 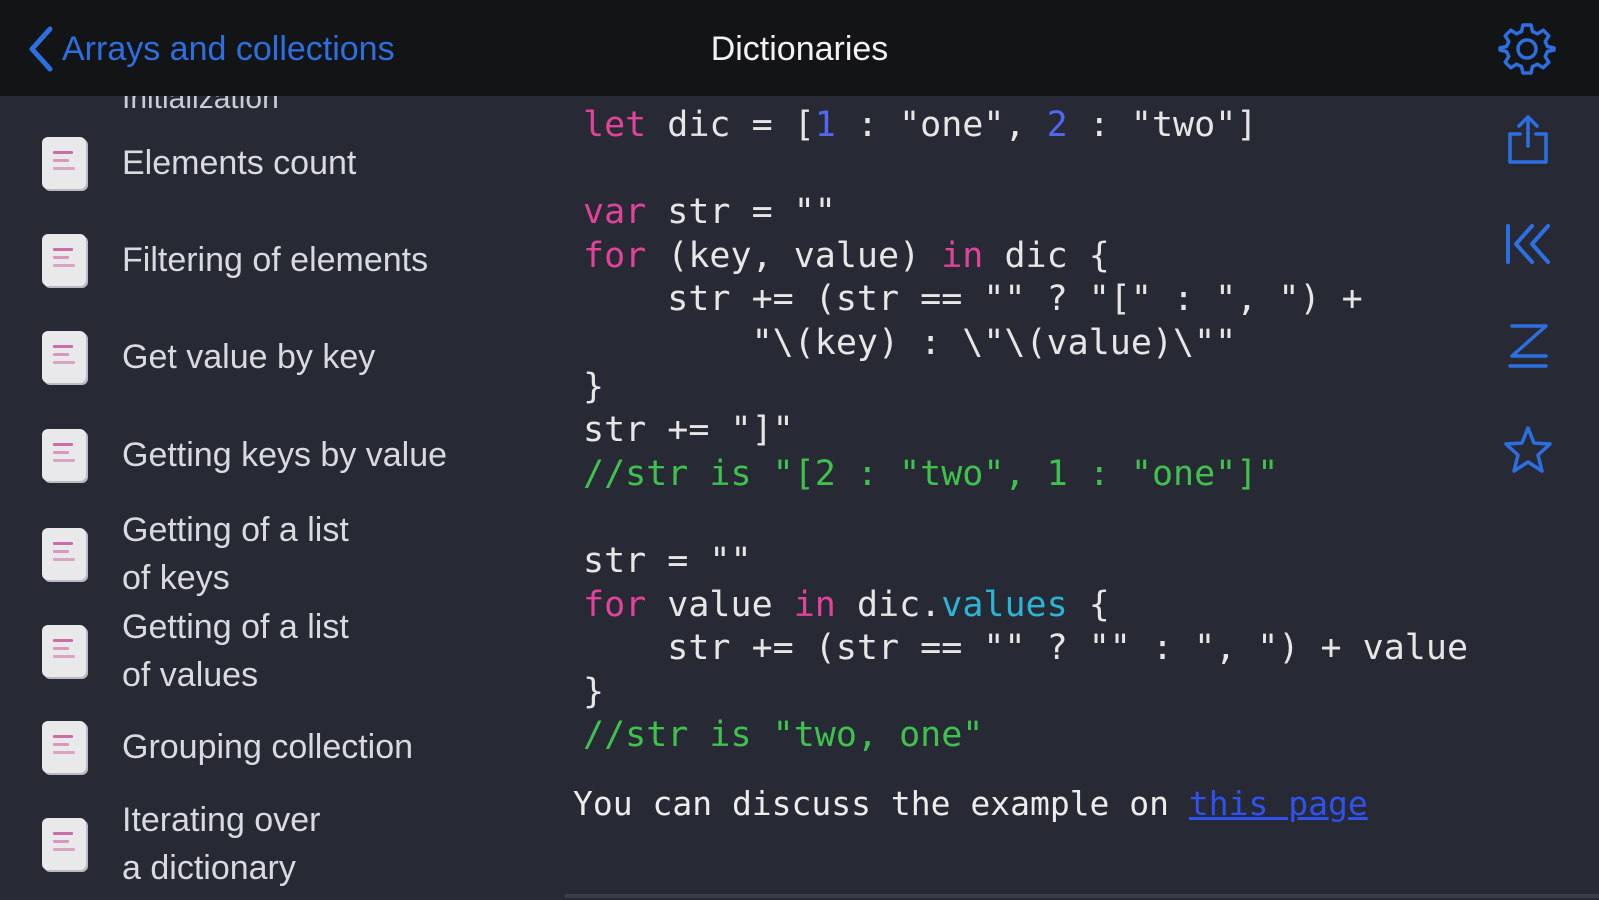 I want to click on code-comment-1: //str is "[2 : "two", 1 : "one"]", so click(x=931, y=473).